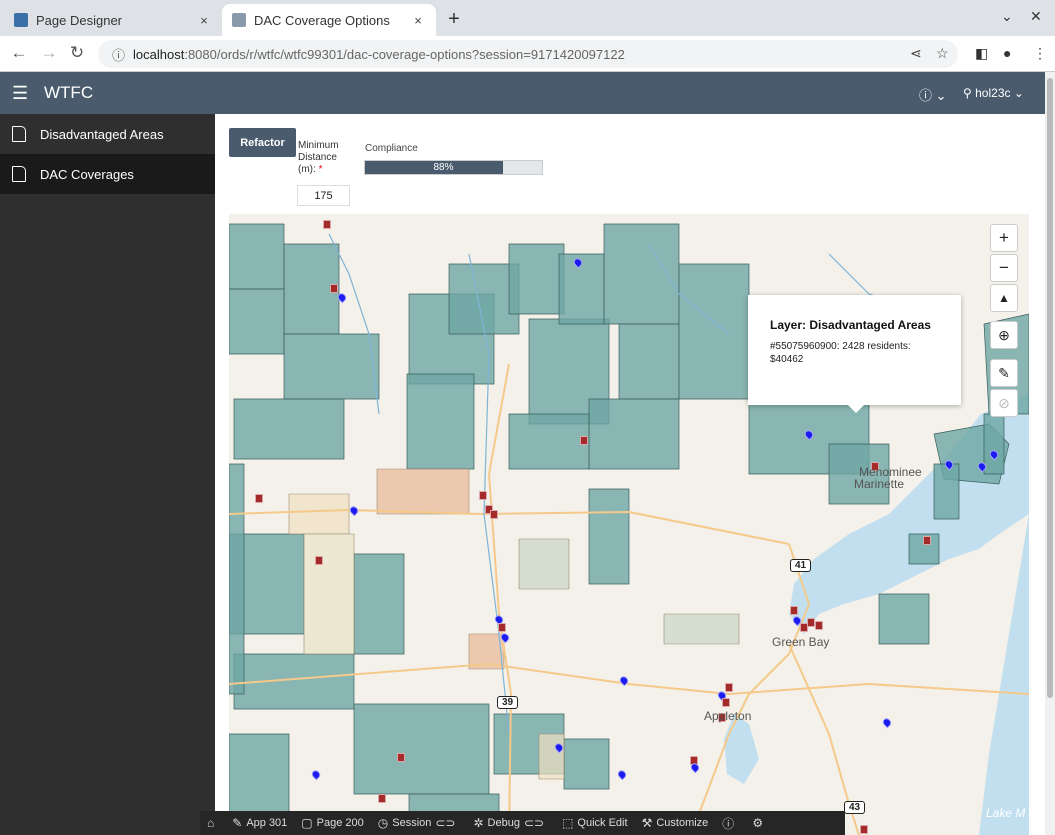 Image resolution: width=1055 pixels, height=835 pixels. Describe the element at coordinates (383, 823) in the screenshot. I see `session-icon: ◷` at that location.